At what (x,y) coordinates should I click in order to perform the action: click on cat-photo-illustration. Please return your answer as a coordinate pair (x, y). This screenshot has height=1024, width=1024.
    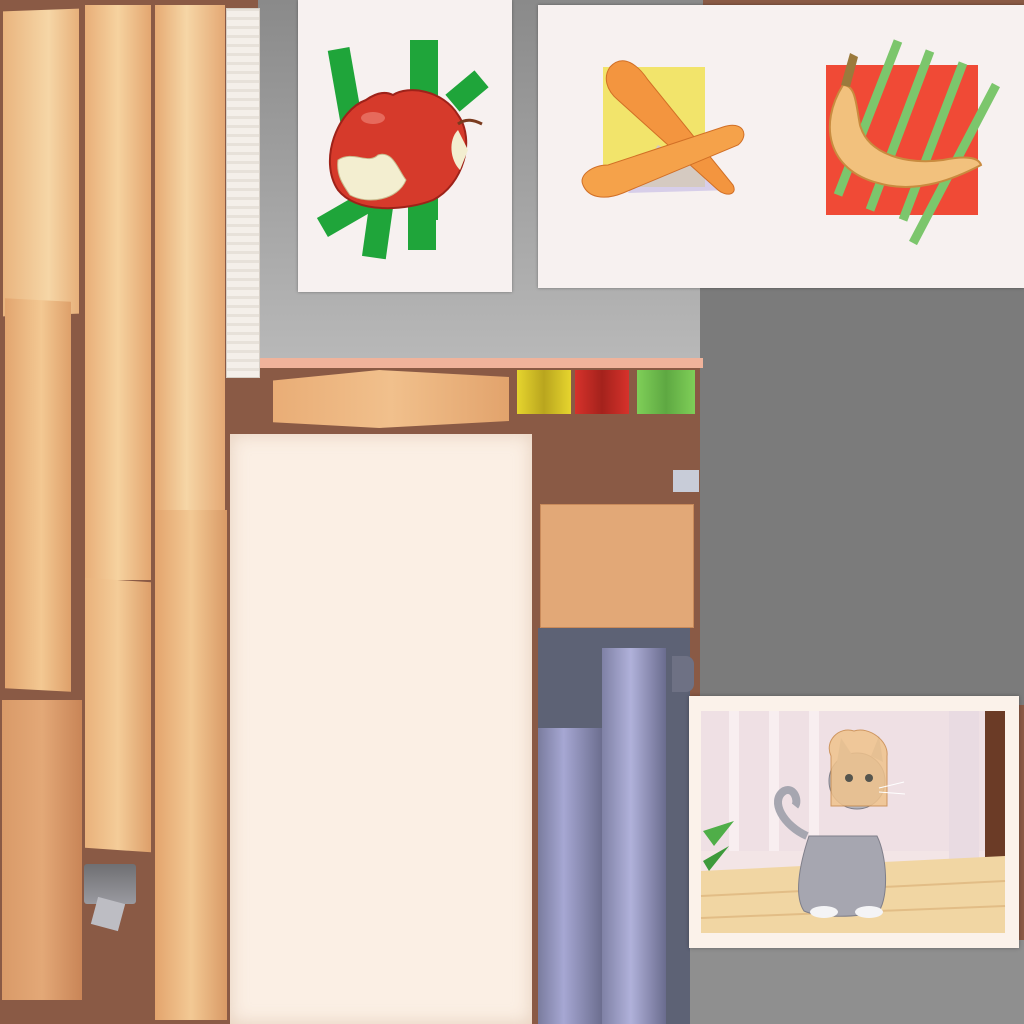
    Looking at the image, I should click on (853, 822).